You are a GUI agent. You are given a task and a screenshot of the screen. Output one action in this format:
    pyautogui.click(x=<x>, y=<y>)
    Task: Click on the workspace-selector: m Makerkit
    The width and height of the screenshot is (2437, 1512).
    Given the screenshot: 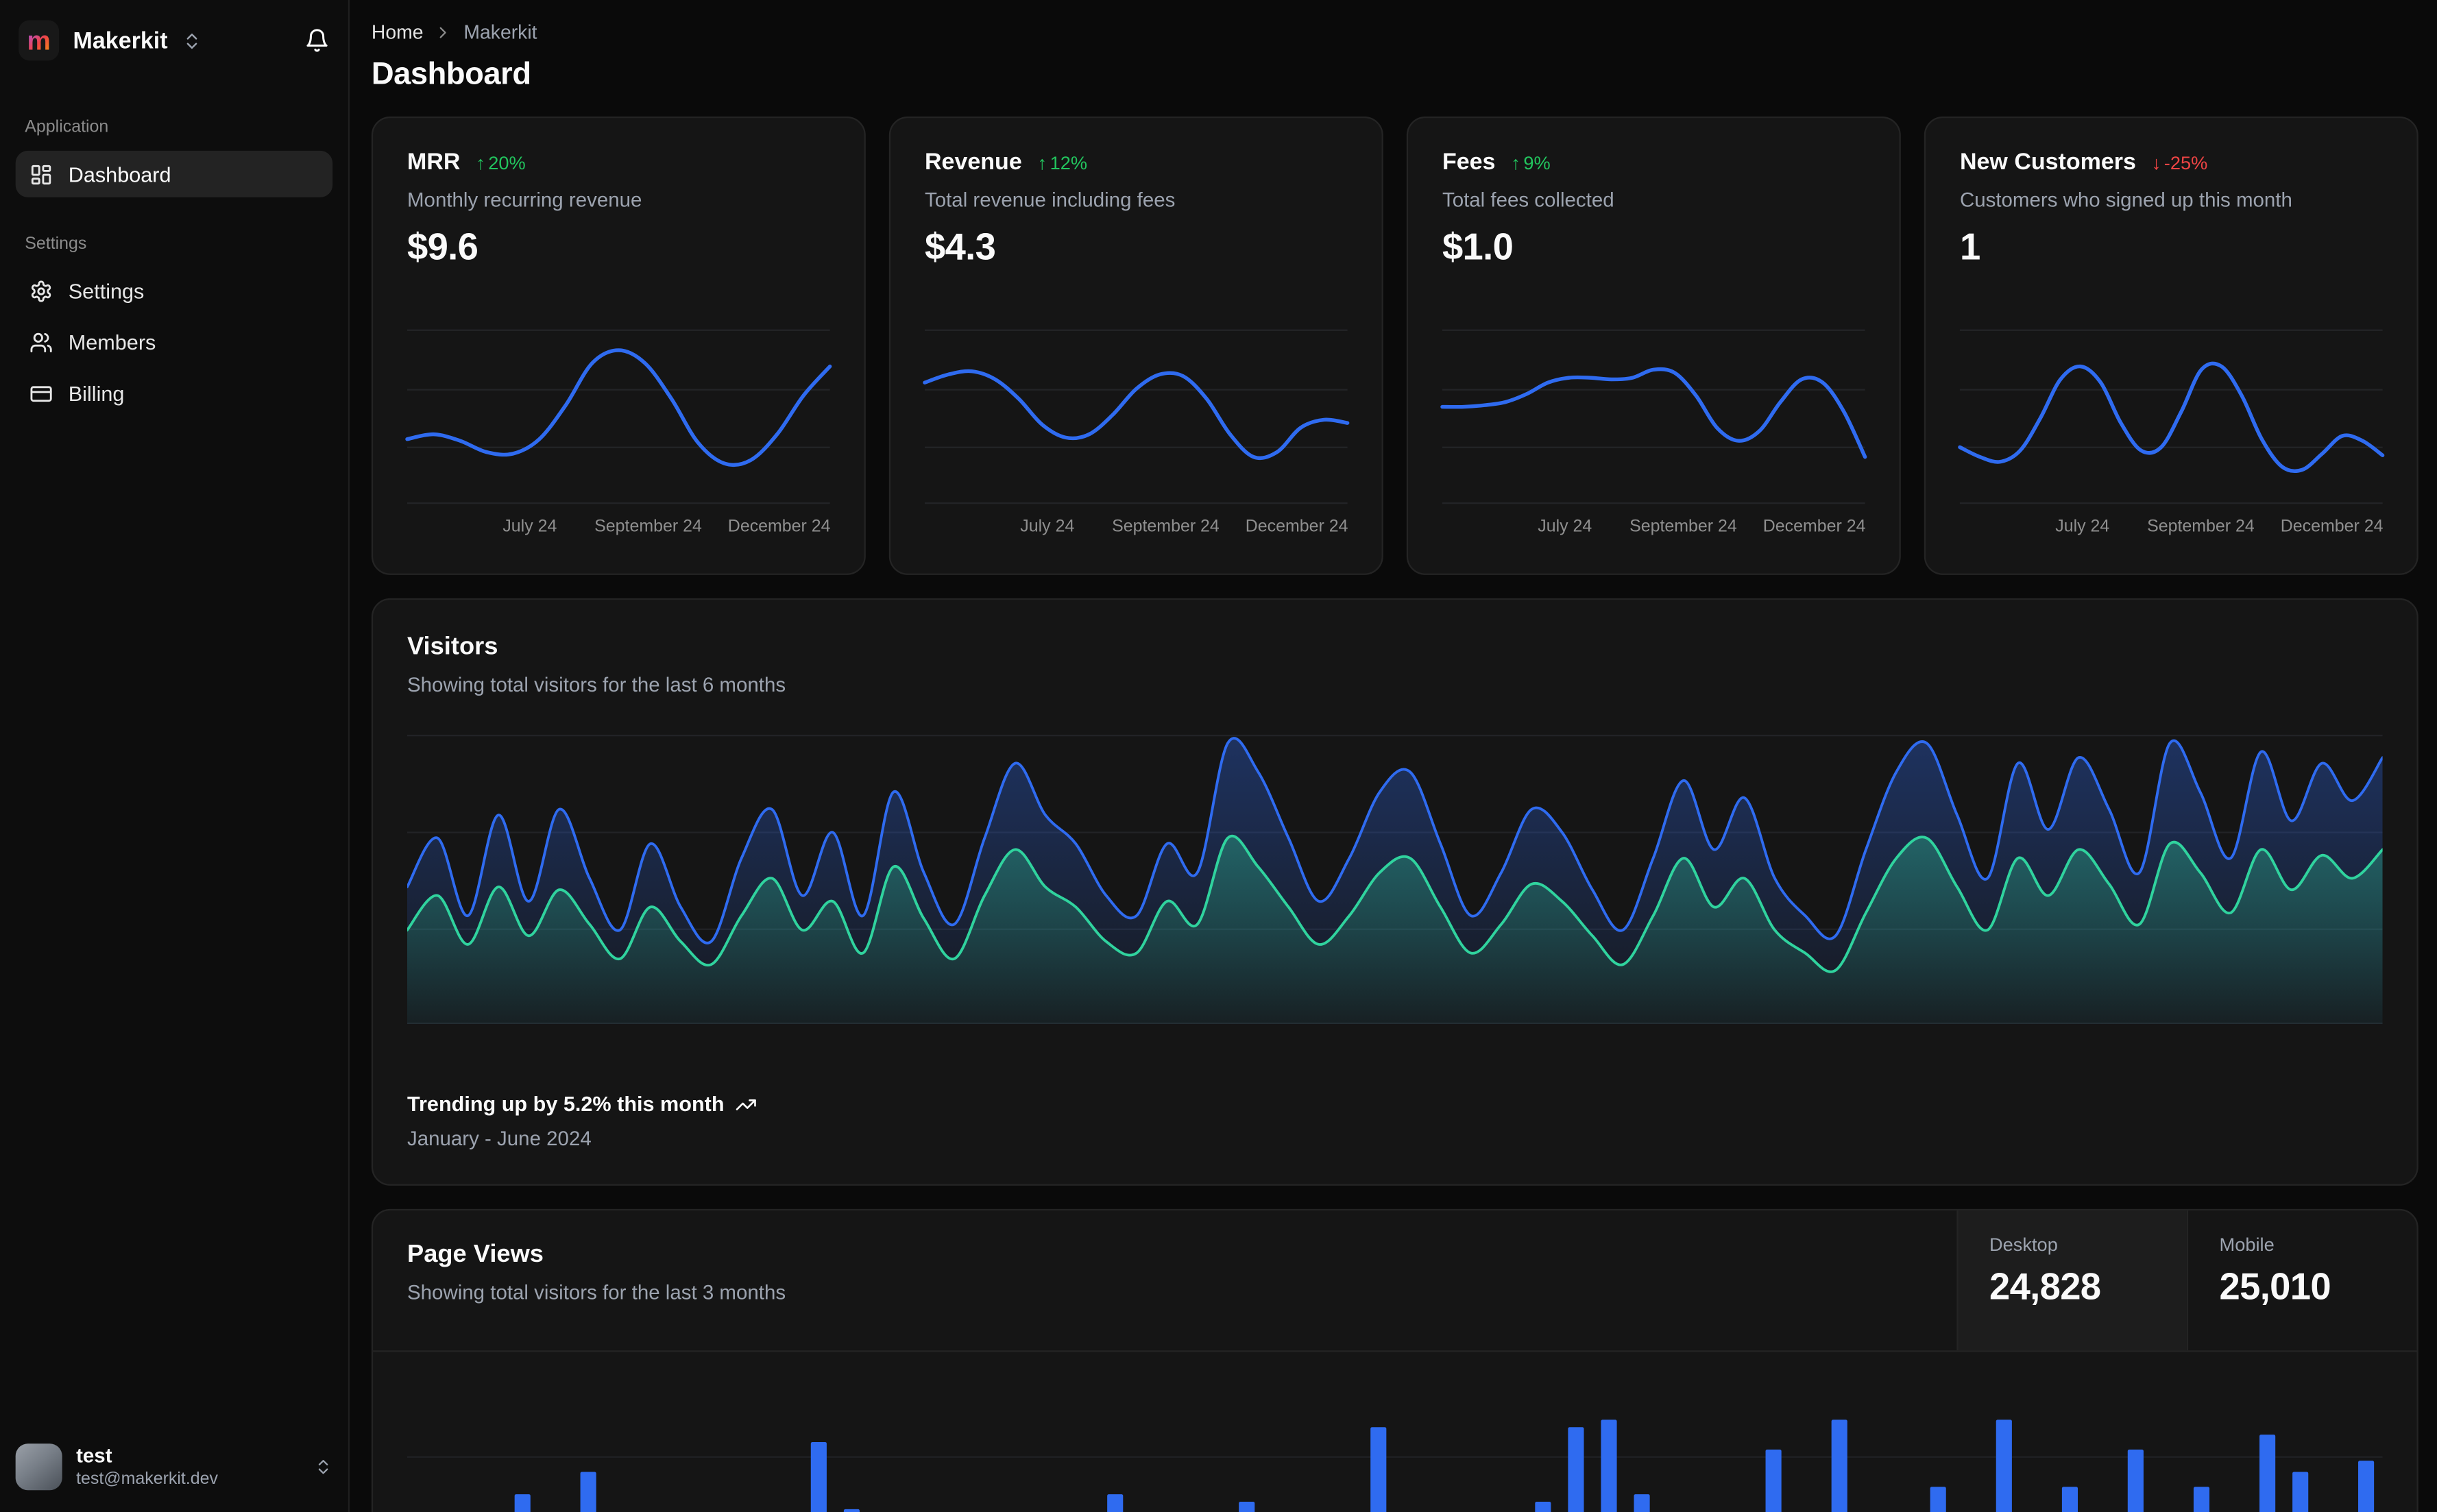 What is the action you would take?
    pyautogui.click(x=174, y=40)
    